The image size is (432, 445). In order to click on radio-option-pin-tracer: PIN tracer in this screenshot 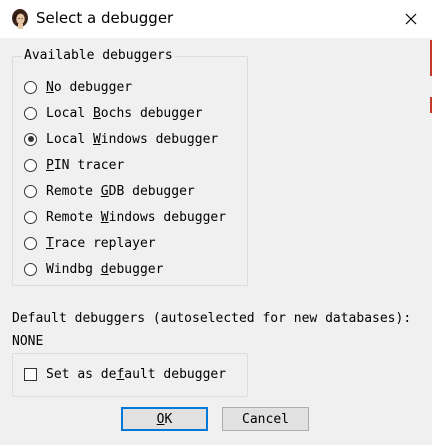, I will do `click(74, 165)`.